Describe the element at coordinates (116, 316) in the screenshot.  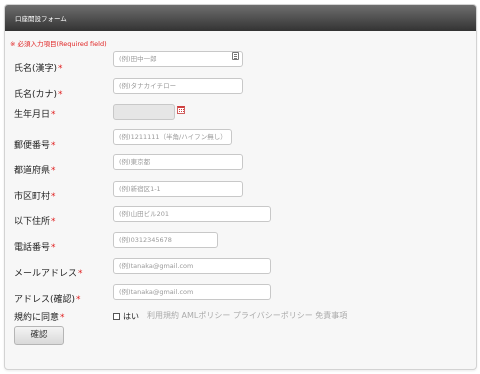
I see `agree-checkbox` at that location.